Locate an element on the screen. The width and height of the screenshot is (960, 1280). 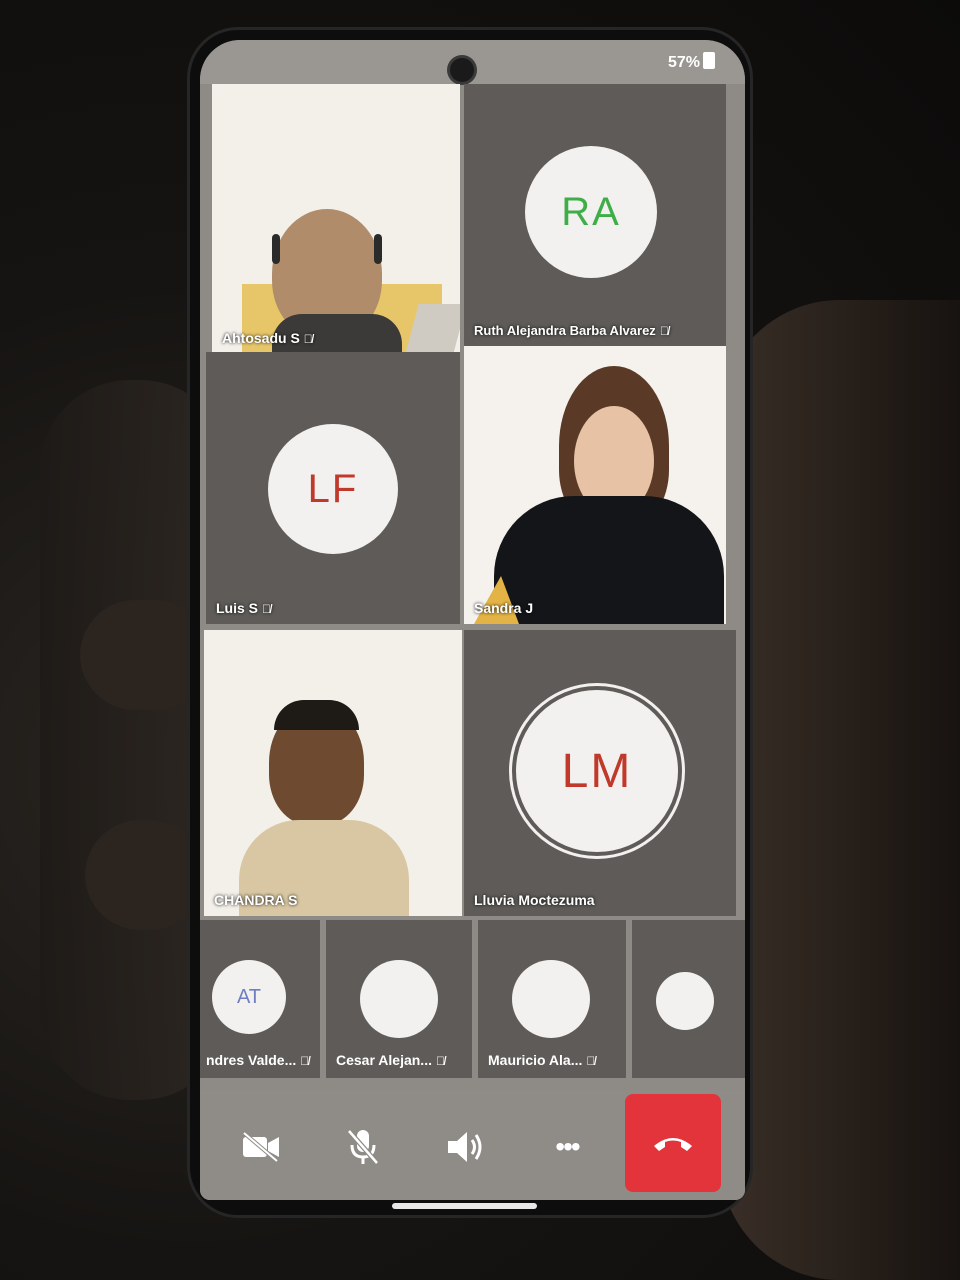
participant-thumbnail: AT ndres Valde... 🎙̸ is located at coordinates (260, 999).